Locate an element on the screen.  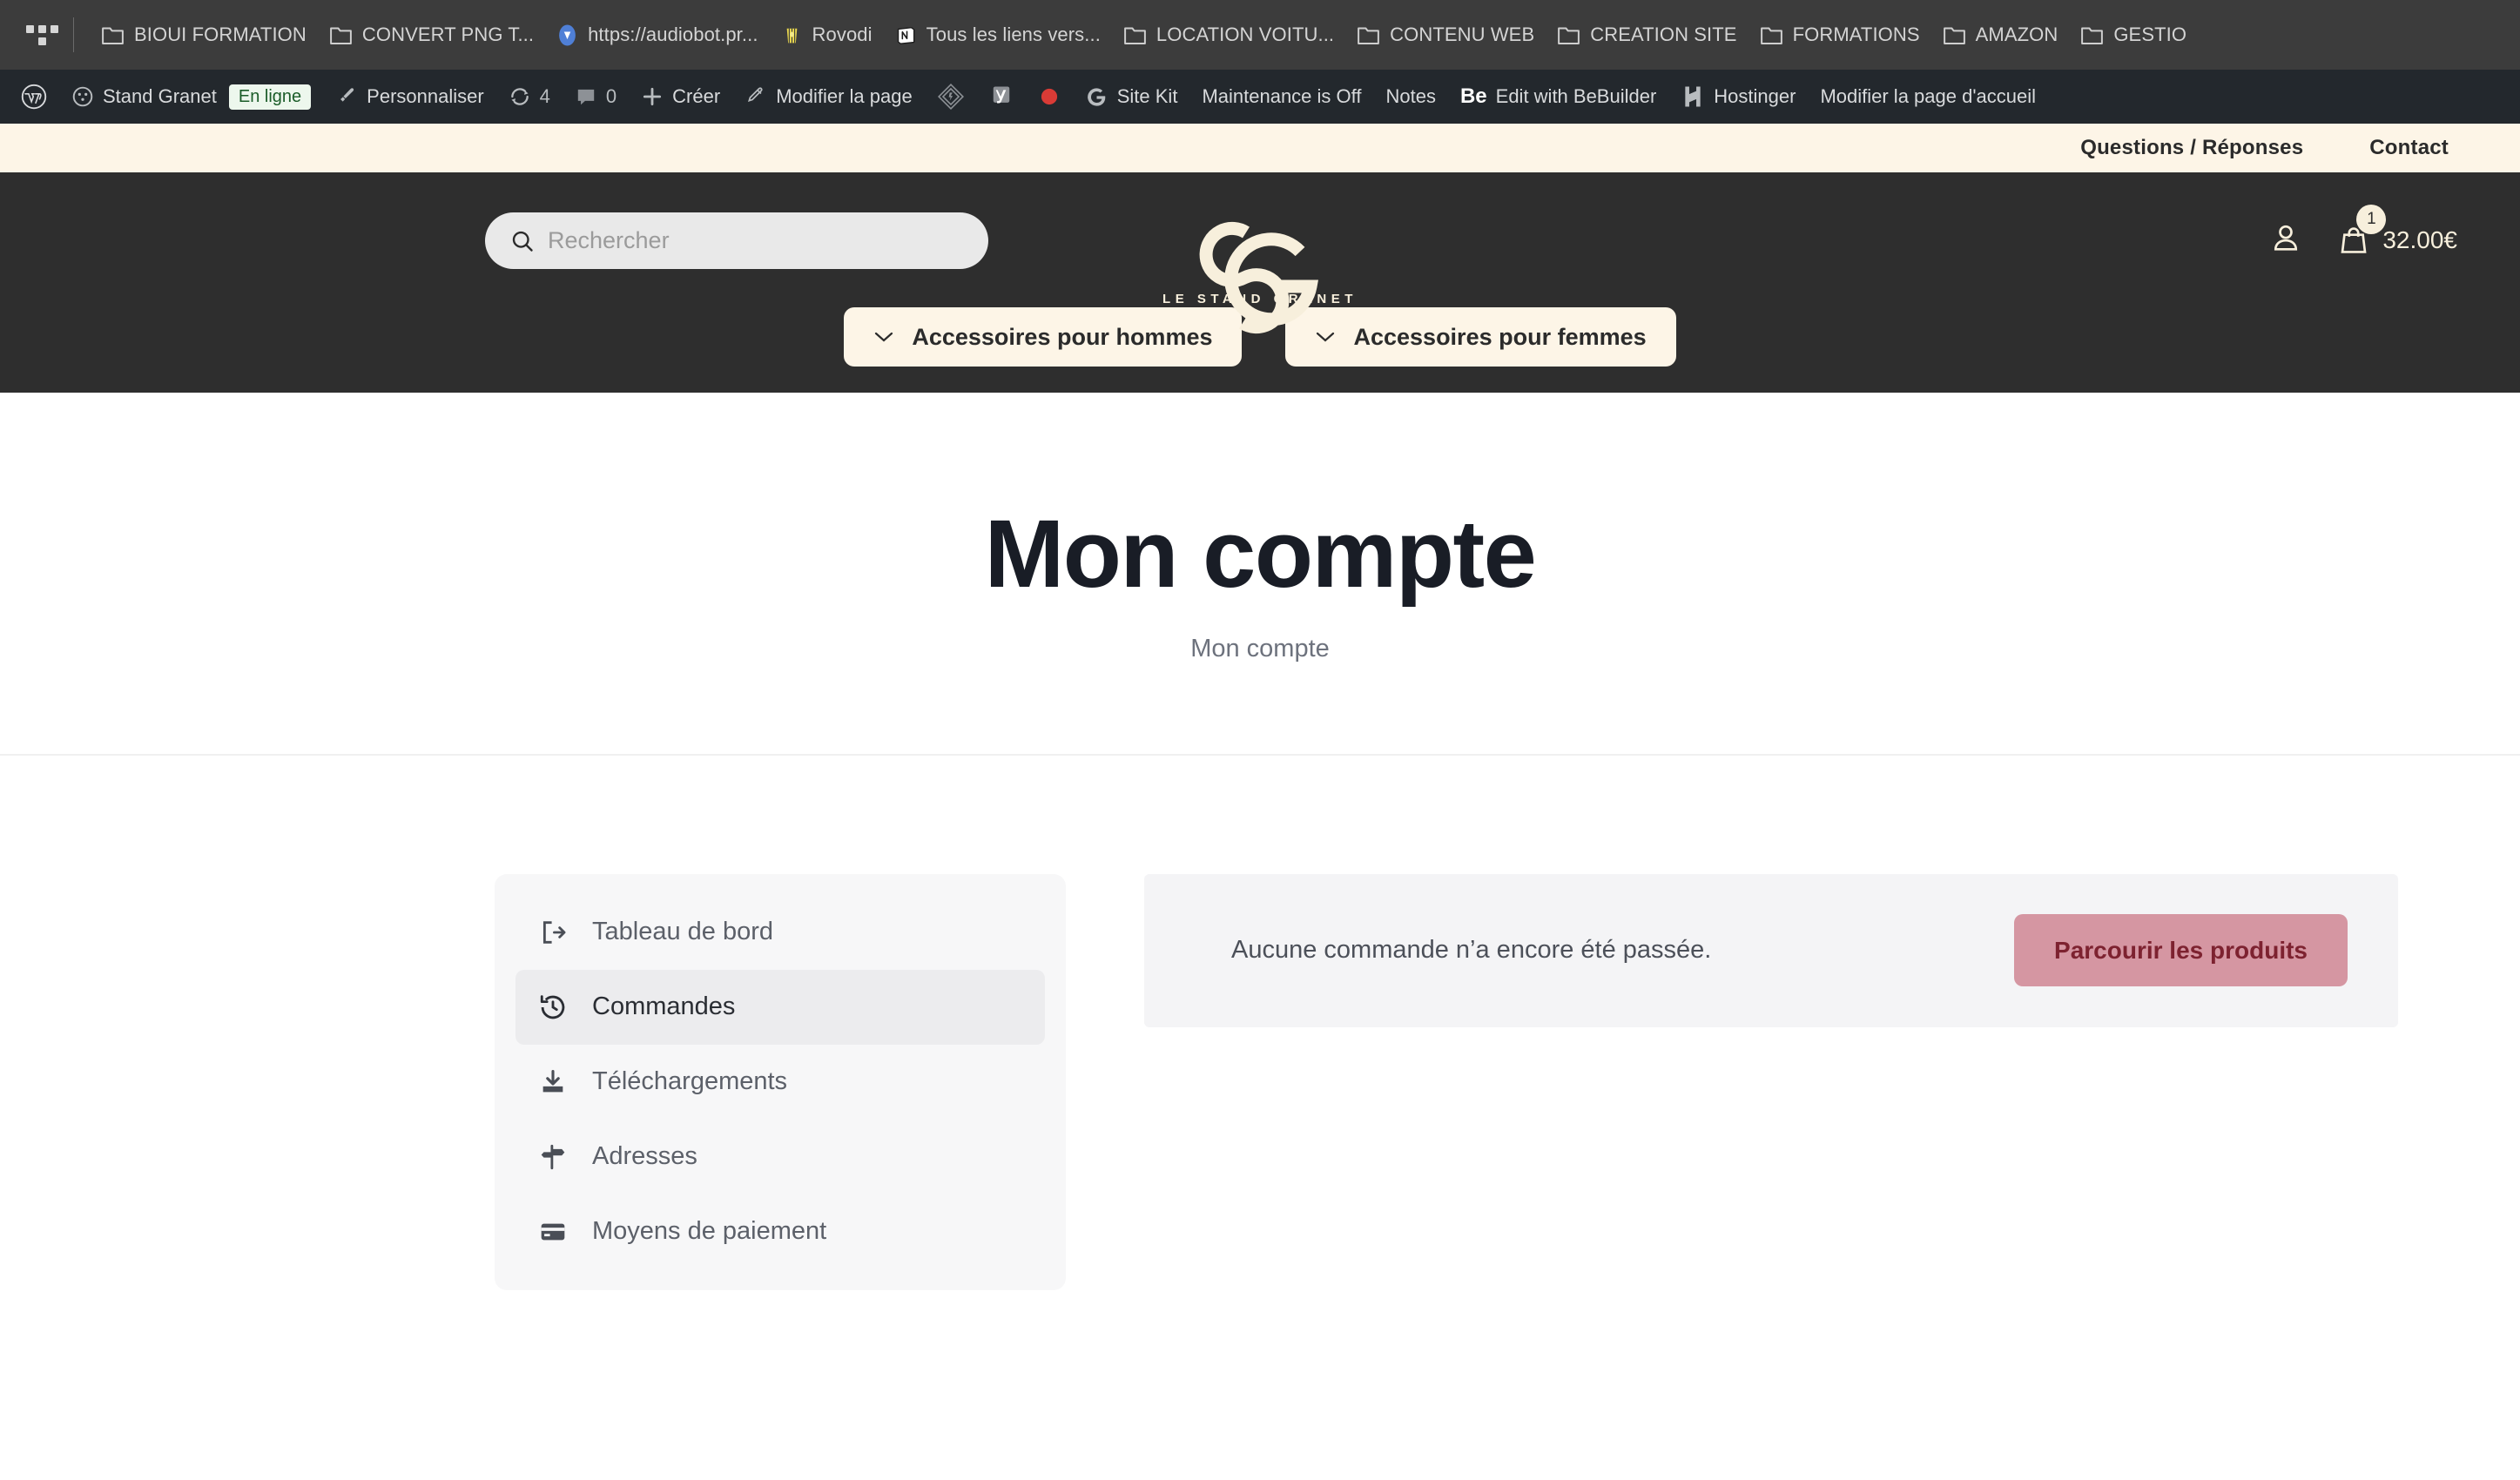
wp-comments-count: 0 is located at coordinates (611, 96).